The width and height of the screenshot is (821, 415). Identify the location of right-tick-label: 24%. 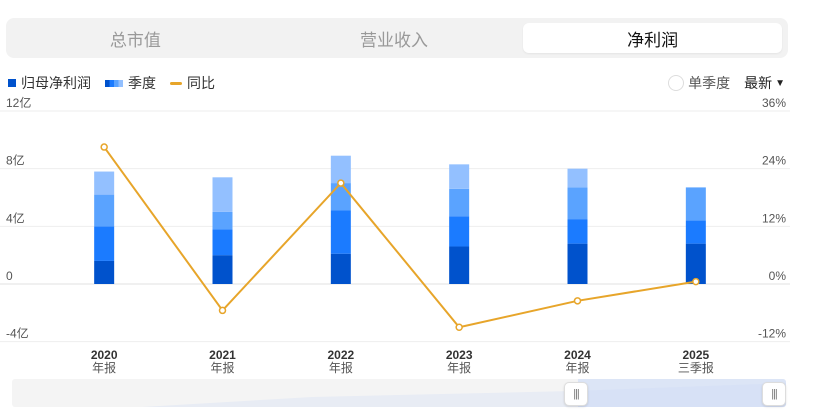
(774, 161).